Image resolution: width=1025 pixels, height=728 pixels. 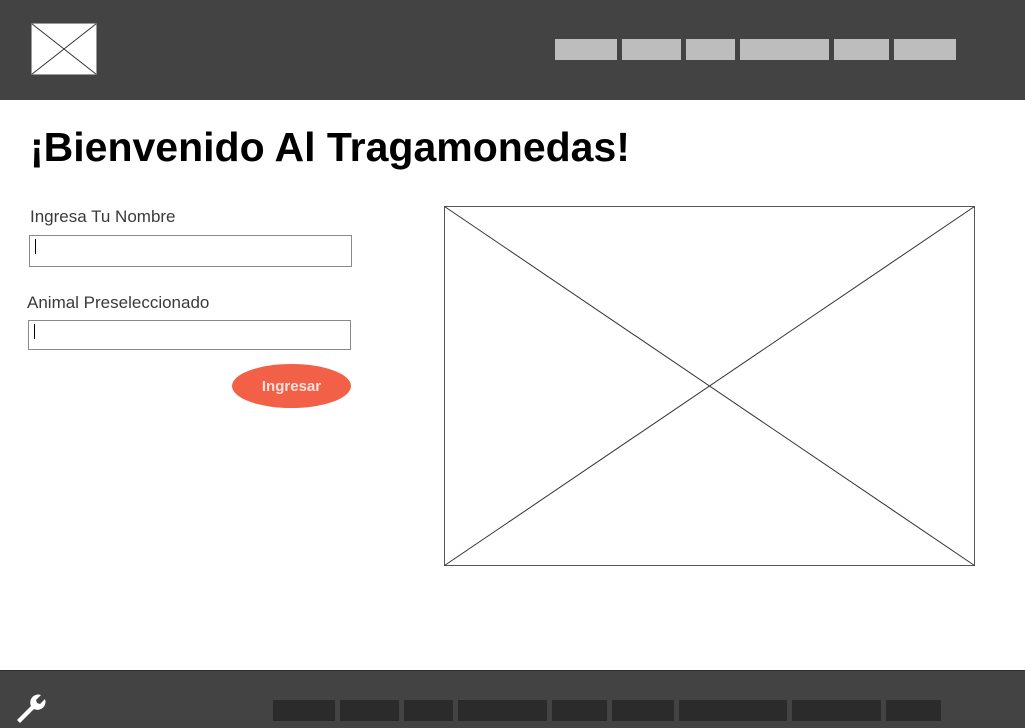 What do you see at coordinates (189, 335) in the screenshot?
I see `animal-input` at bounding box center [189, 335].